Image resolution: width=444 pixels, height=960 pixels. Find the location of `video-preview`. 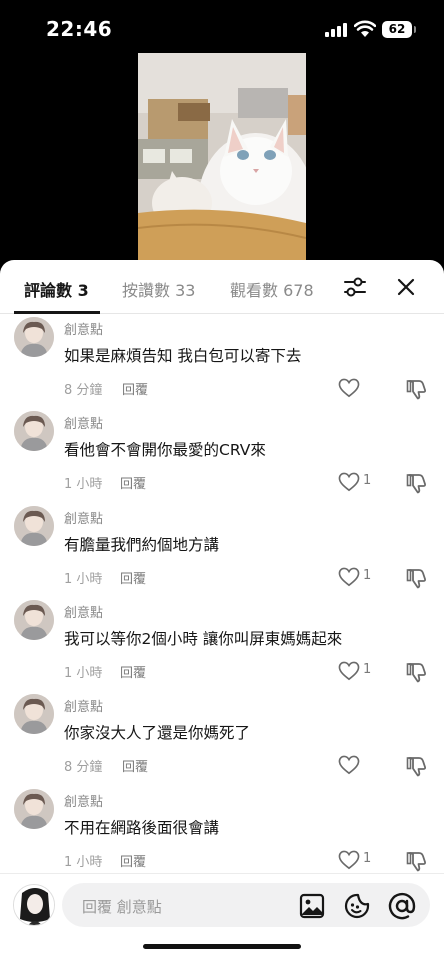

video-preview is located at coordinates (222, 157).